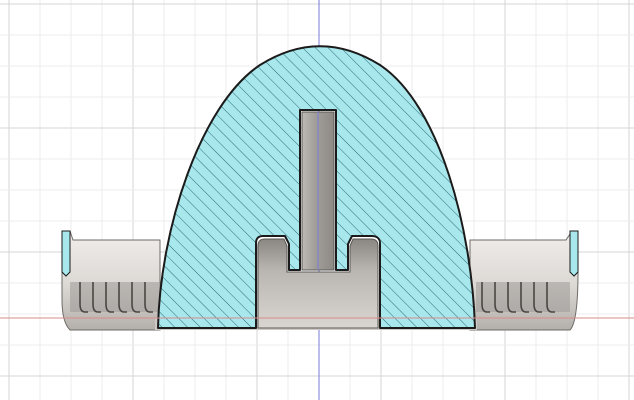 This screenshot has height=400, width=634. What do you see at coordinates (524, 280) in the screenshot?
I see `right-rim-cup` at bounding box center [524, 280].